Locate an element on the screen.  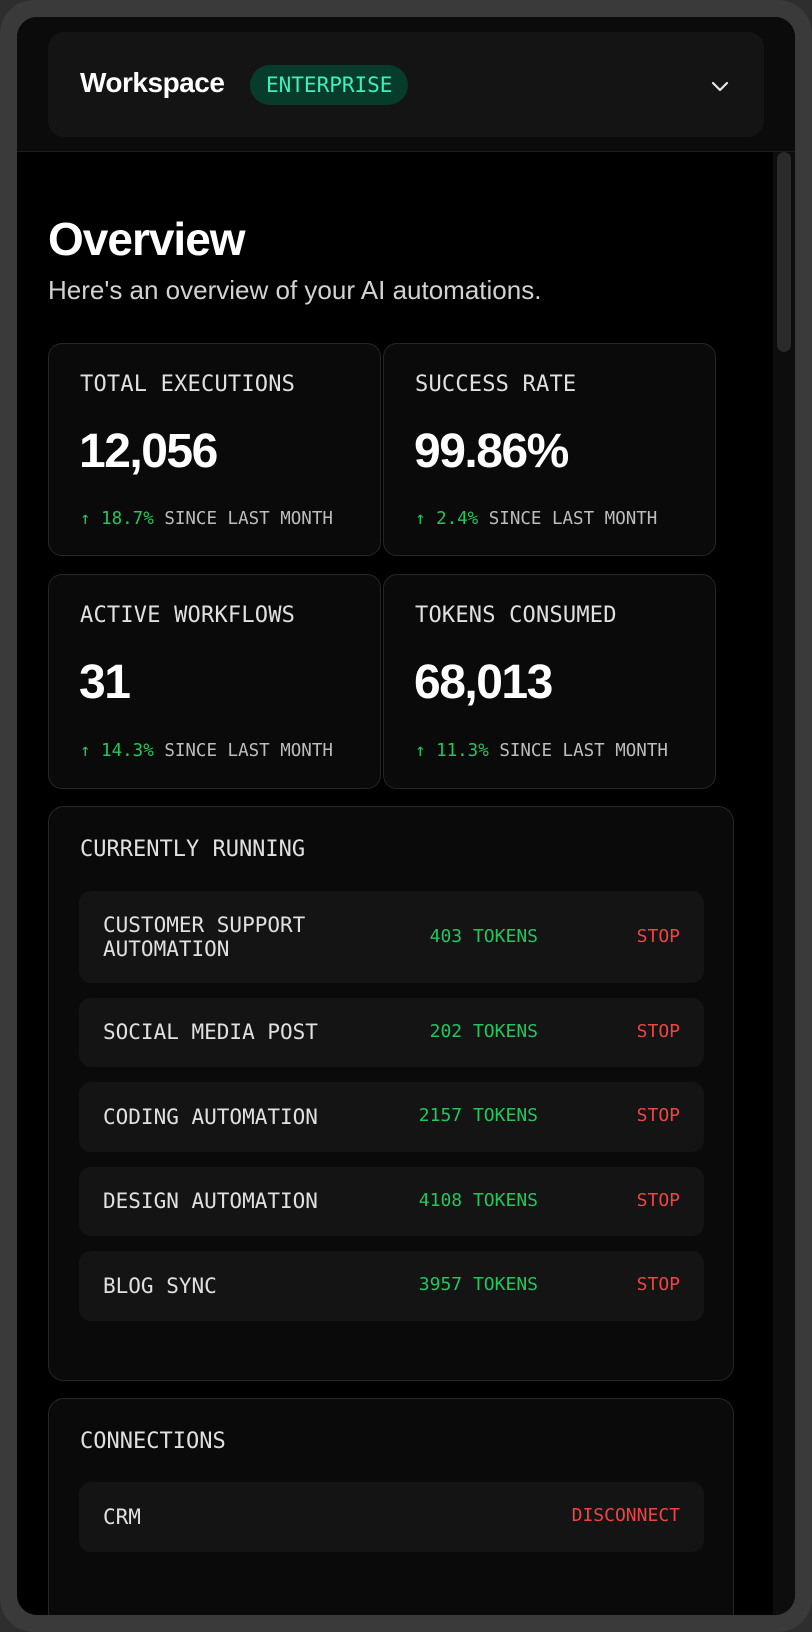
workspace-switcher: Workspace ENTERPRISE is located at coordinates (406, 84).